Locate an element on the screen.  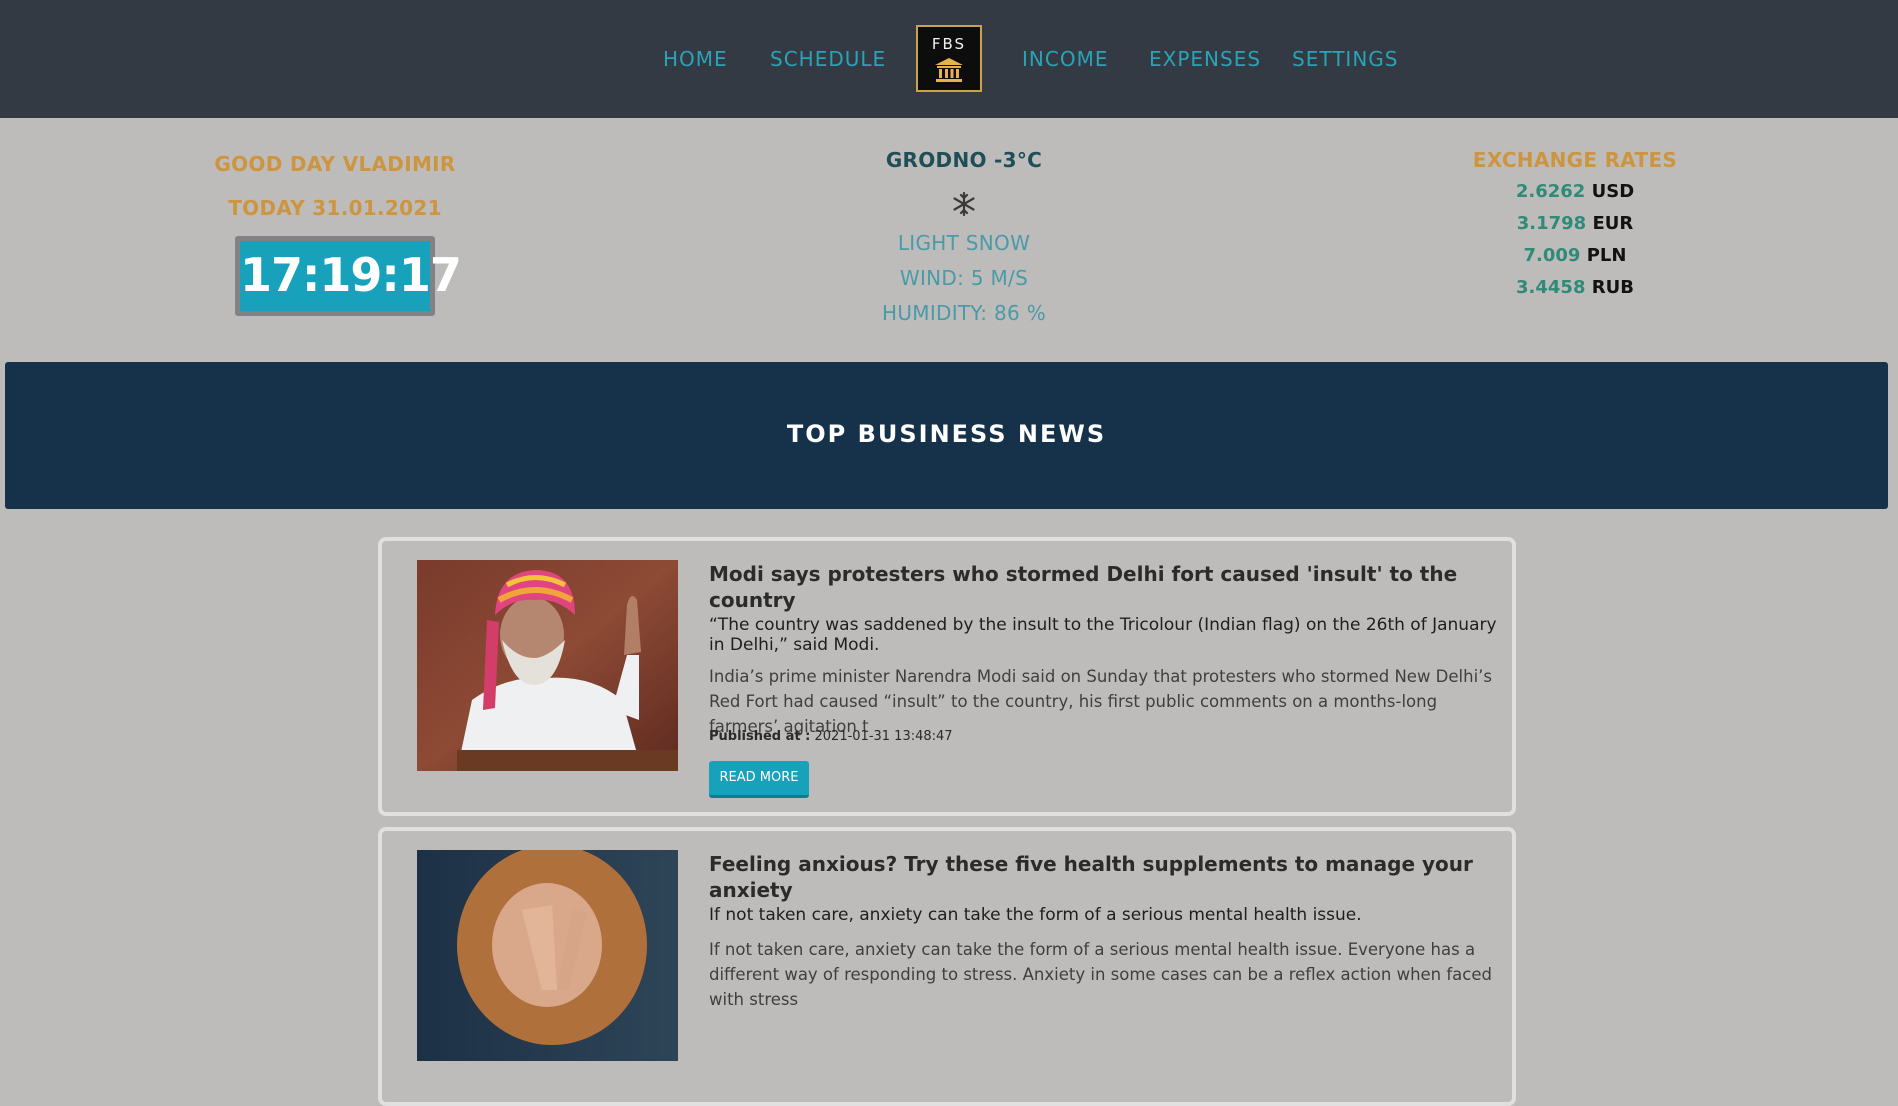
logo-text: FBS is located at coordinates (949, 44).